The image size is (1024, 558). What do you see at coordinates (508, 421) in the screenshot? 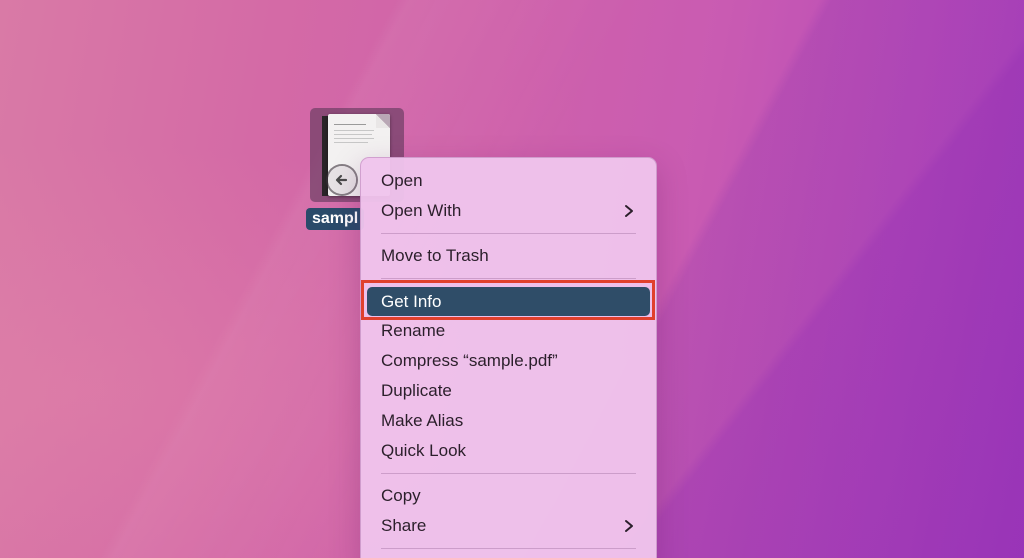
I see `menu-item-make-alias: Make Alias` at bounding box center [508, 421].